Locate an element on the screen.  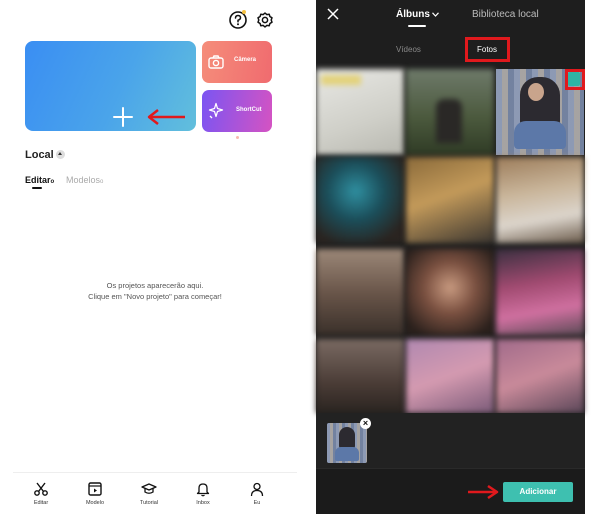
nav-label-inbox: Inbox is located at coordinates (203, 503).